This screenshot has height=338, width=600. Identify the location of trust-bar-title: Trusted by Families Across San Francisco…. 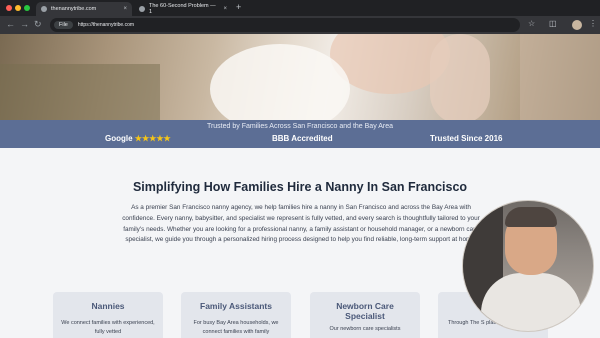
(300, 126).